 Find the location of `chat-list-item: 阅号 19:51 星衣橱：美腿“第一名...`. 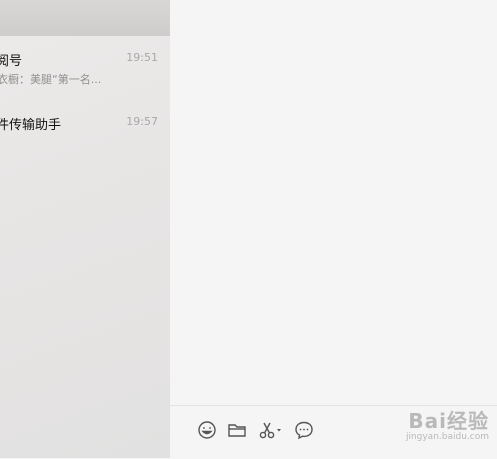

chat-list-item: 阅号 19:51 星衣橱：美腿“第一名... is located at coordinates (85, 77).